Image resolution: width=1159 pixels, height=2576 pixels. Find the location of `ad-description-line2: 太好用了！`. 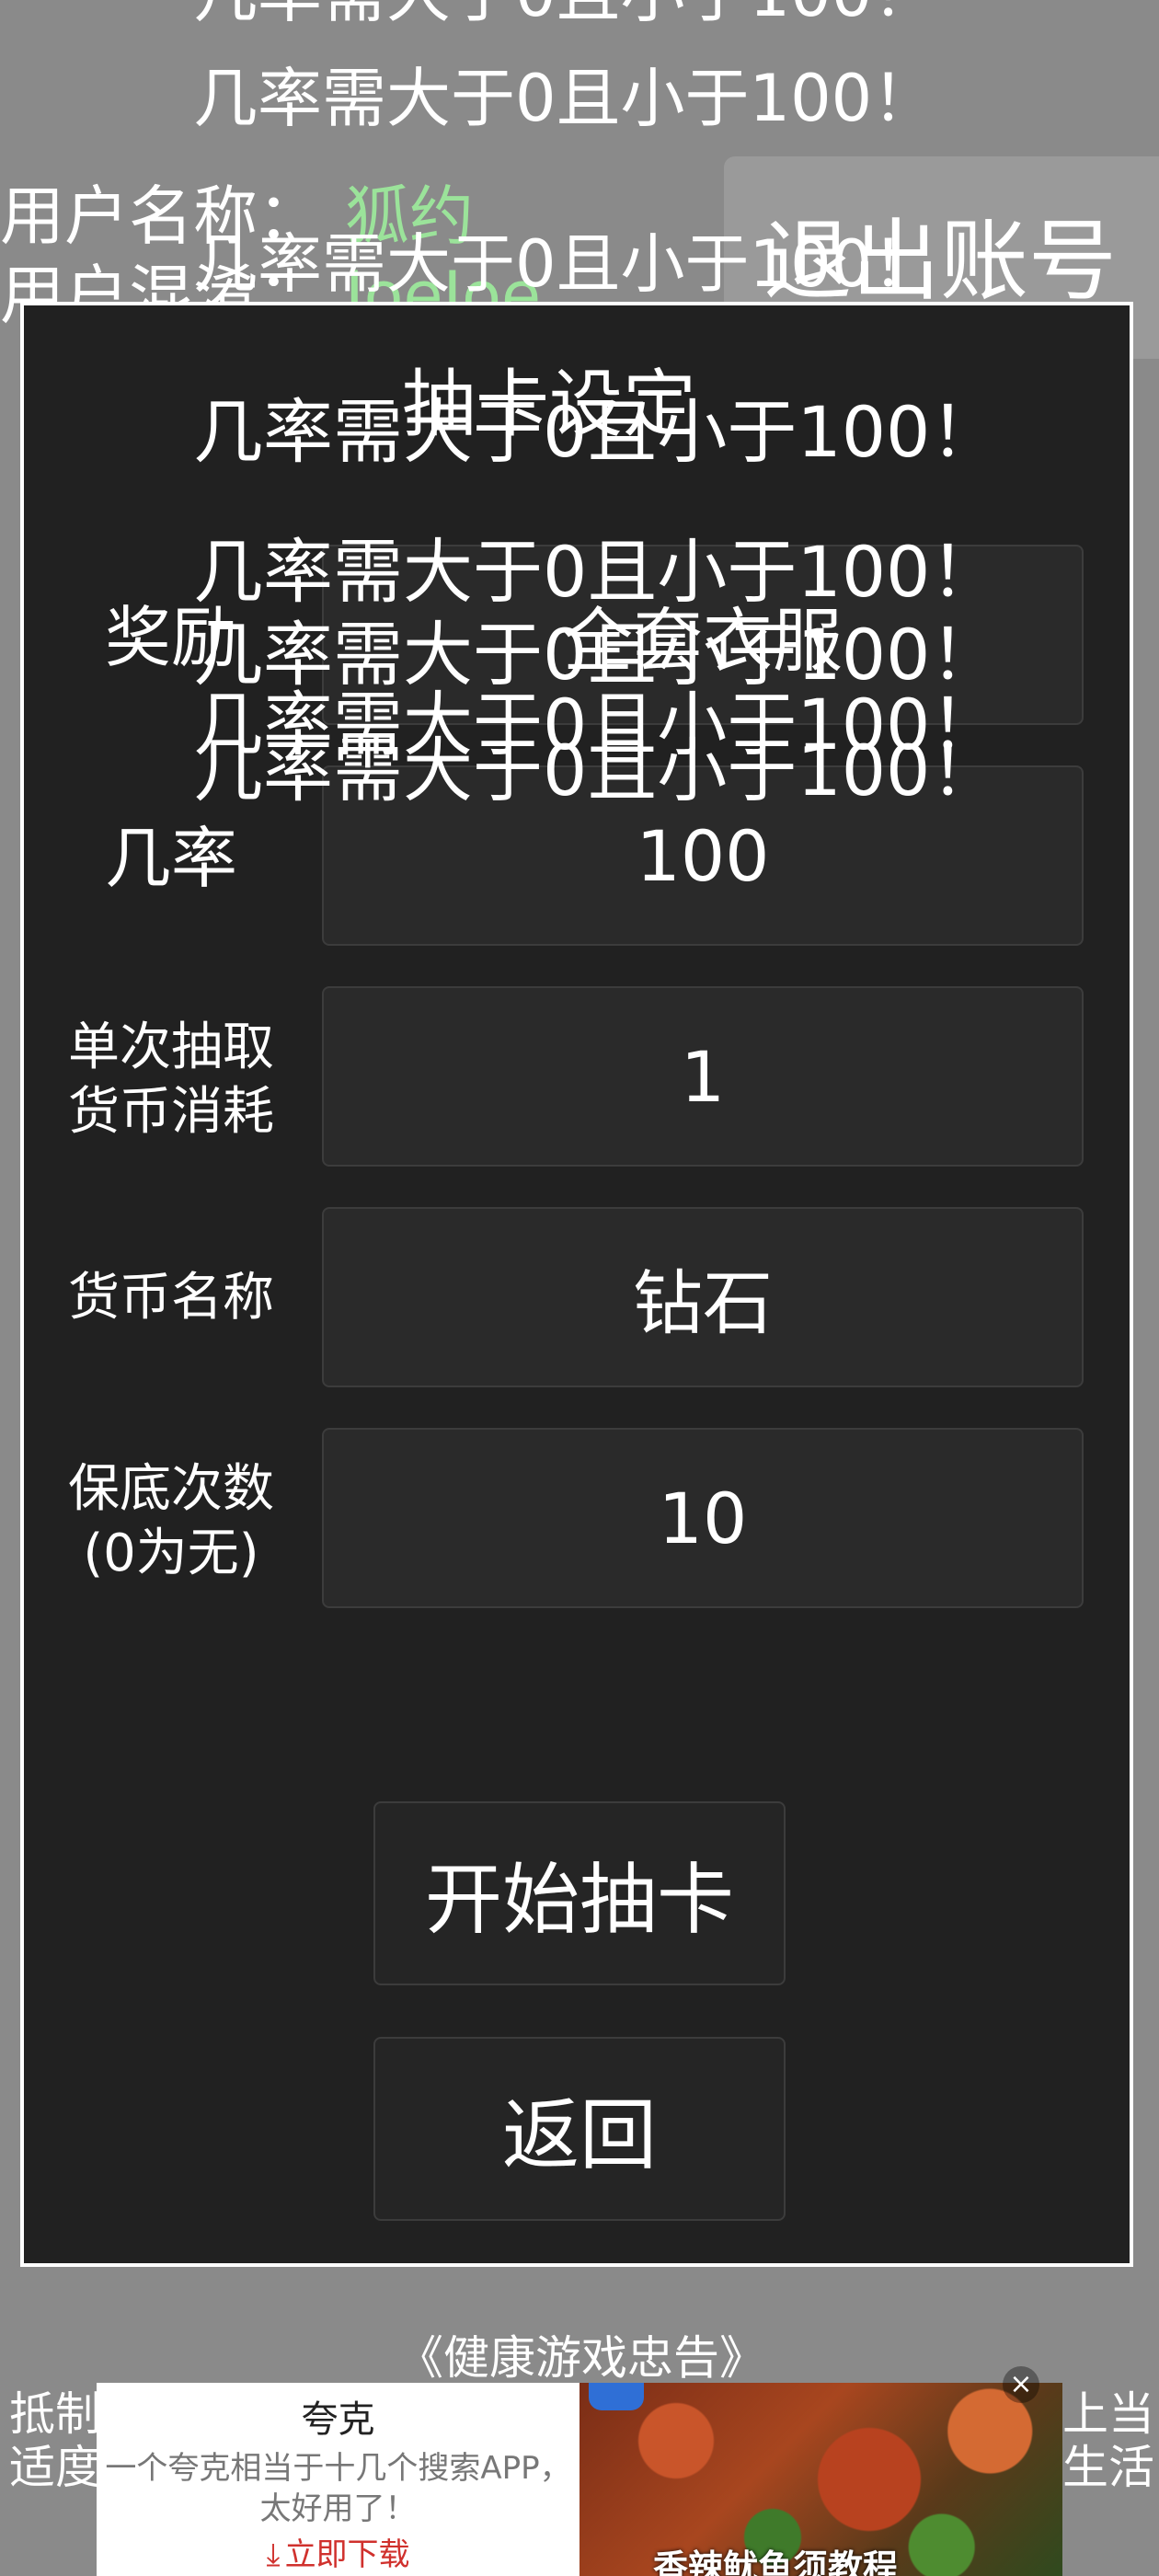

ad-description-line2: 太好用了！ is located at coordinates (338, 2508).